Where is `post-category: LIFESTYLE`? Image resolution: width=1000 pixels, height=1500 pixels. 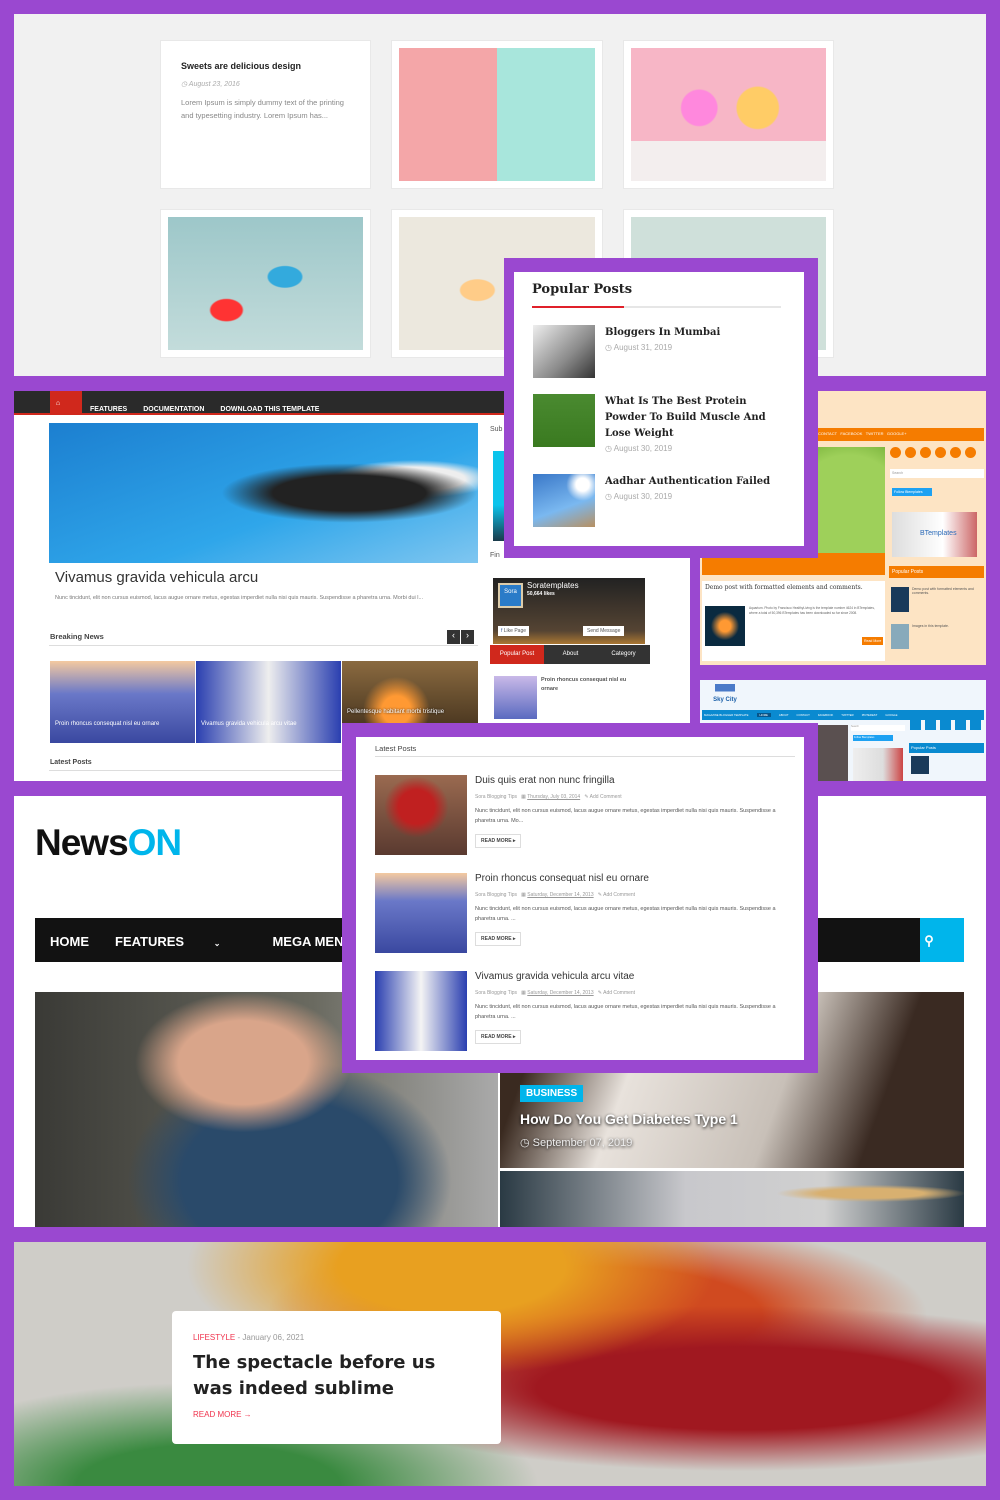
post-category: LIFESTYLE is located at coordinates (214, 1337).